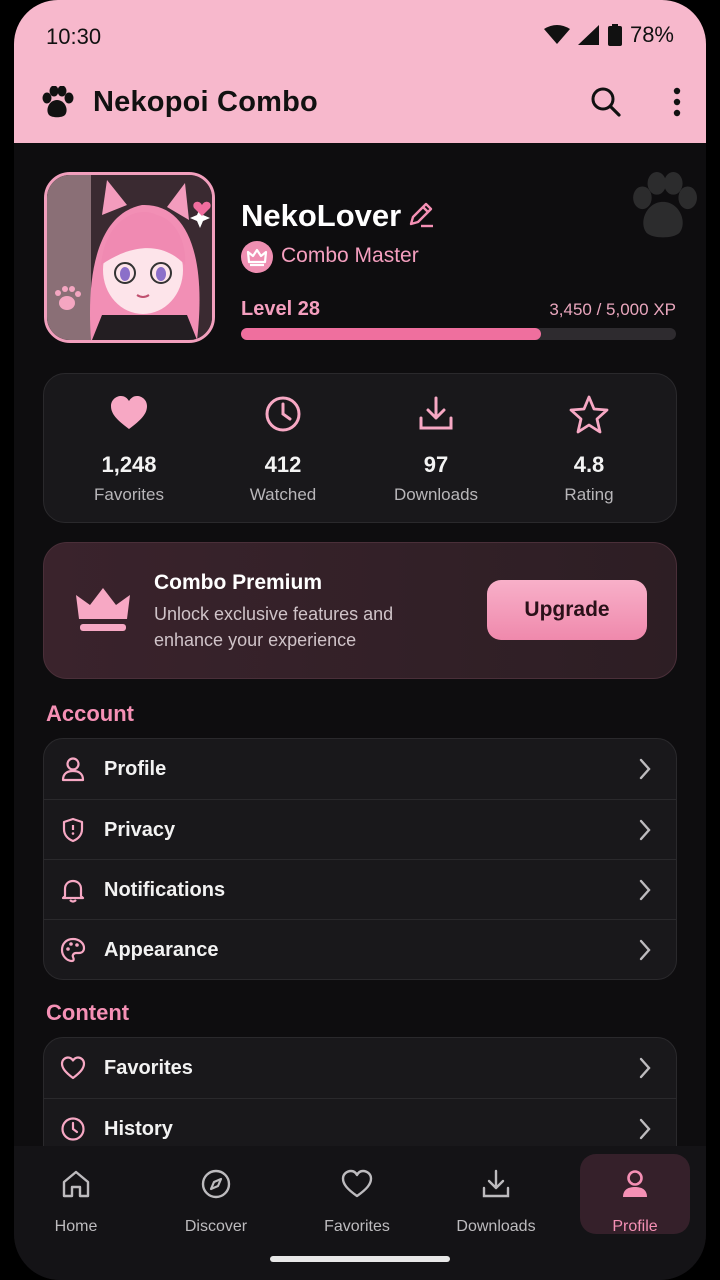 This screenshot has width=720, height=1280. I want to click on stat-label: Favorites, so click(129, 494).